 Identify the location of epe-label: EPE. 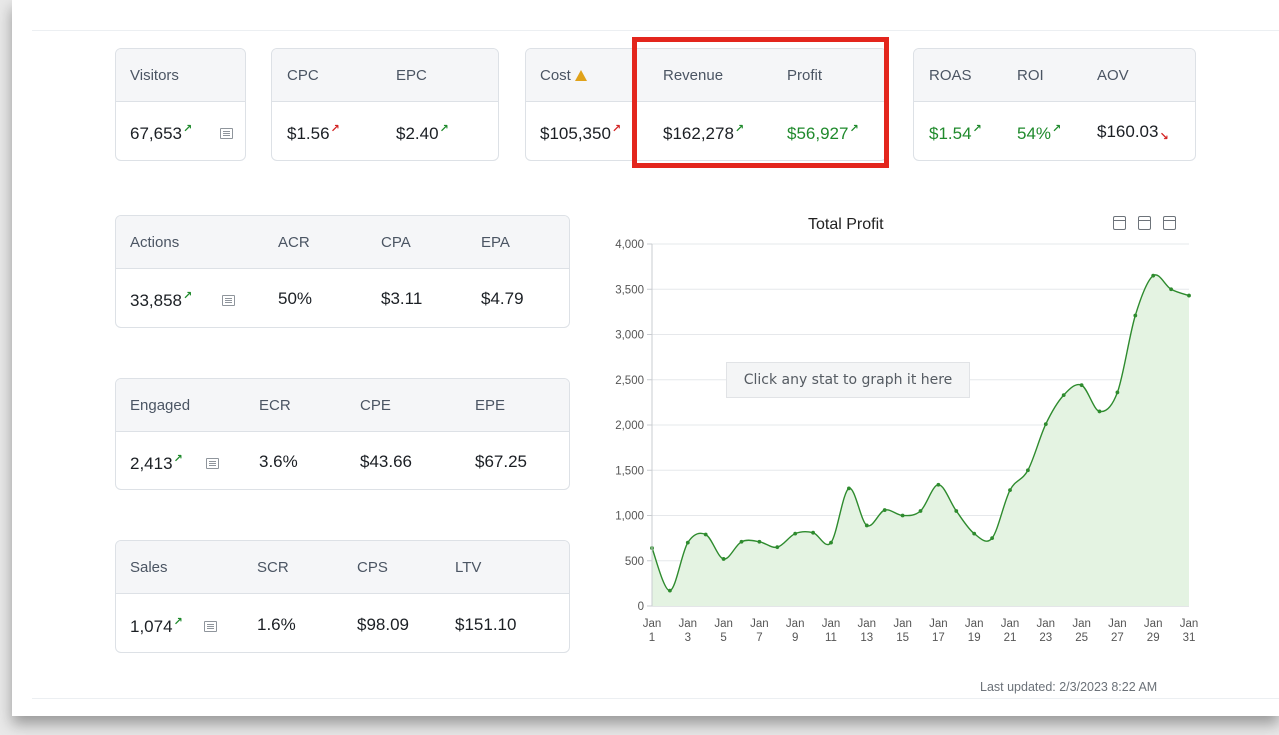
(490, 405).